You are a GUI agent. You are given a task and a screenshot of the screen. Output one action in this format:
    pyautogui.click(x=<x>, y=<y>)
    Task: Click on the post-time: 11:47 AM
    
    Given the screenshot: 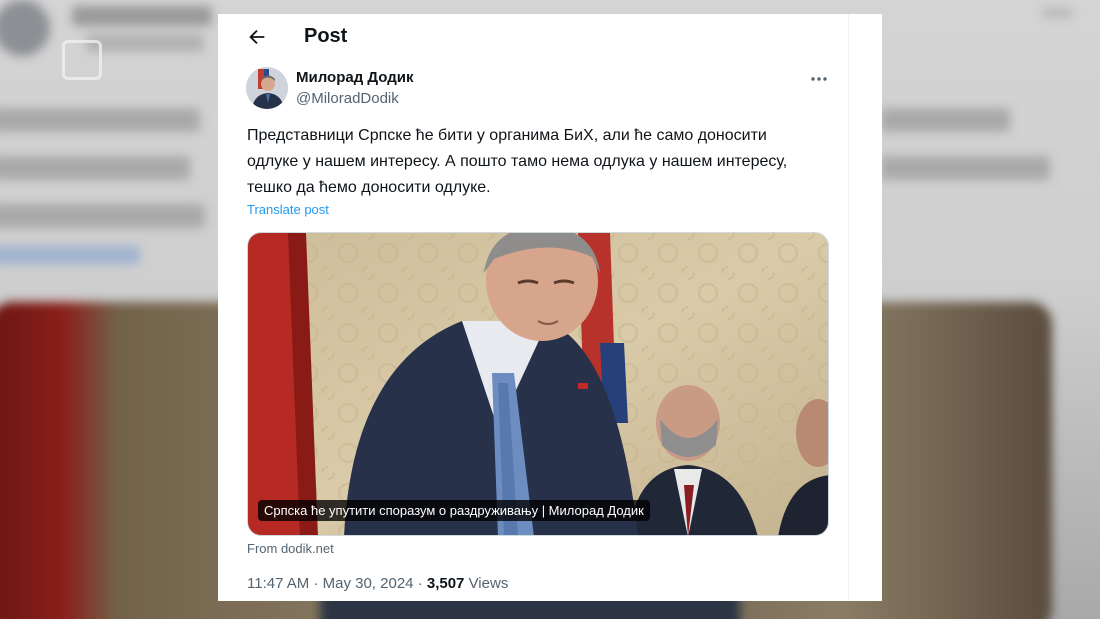 What is the action you would take?
    pyautogui.click(x=278, y=583)
    